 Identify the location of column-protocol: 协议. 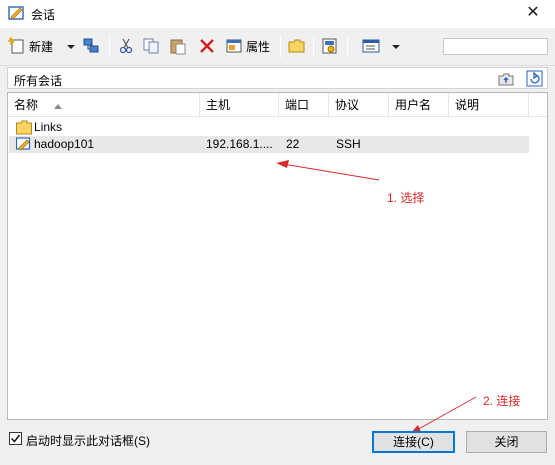
(359, 105).